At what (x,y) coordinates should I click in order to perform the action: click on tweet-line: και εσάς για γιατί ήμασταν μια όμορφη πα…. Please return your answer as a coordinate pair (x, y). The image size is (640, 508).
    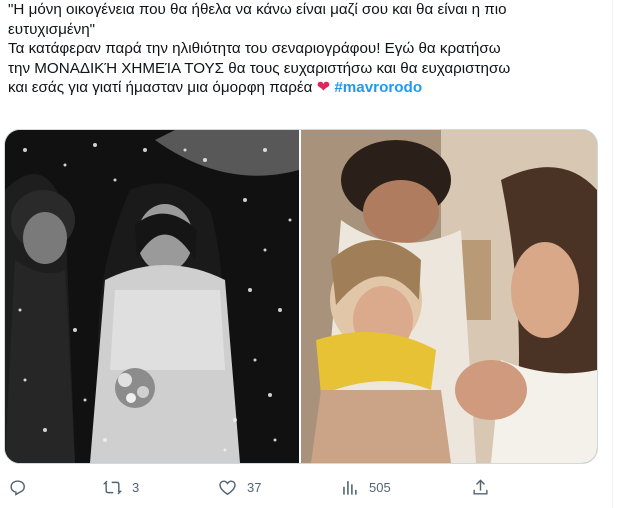
    Looking at the image, I should click on (160, 87).